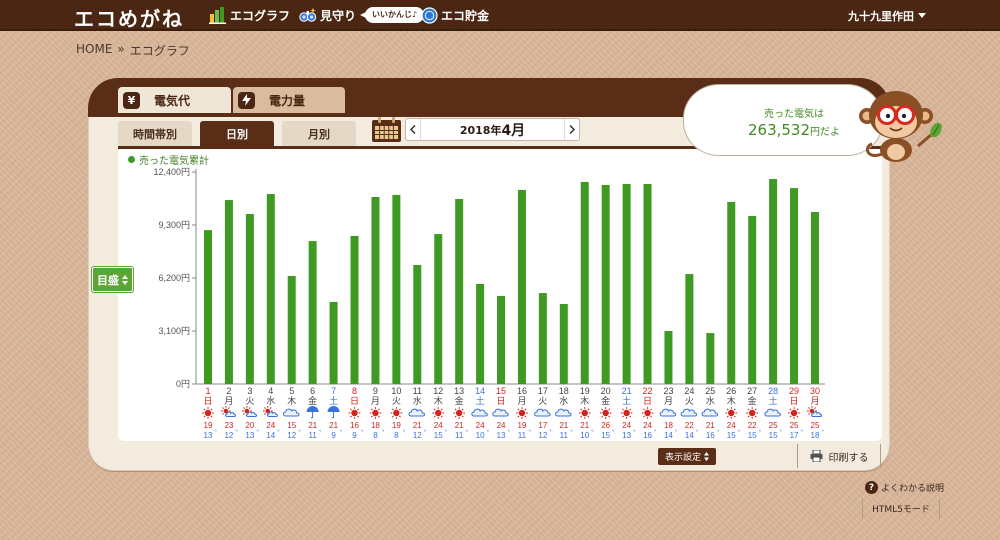  I want to click on x-tick-day: 9, so click(375, 391).